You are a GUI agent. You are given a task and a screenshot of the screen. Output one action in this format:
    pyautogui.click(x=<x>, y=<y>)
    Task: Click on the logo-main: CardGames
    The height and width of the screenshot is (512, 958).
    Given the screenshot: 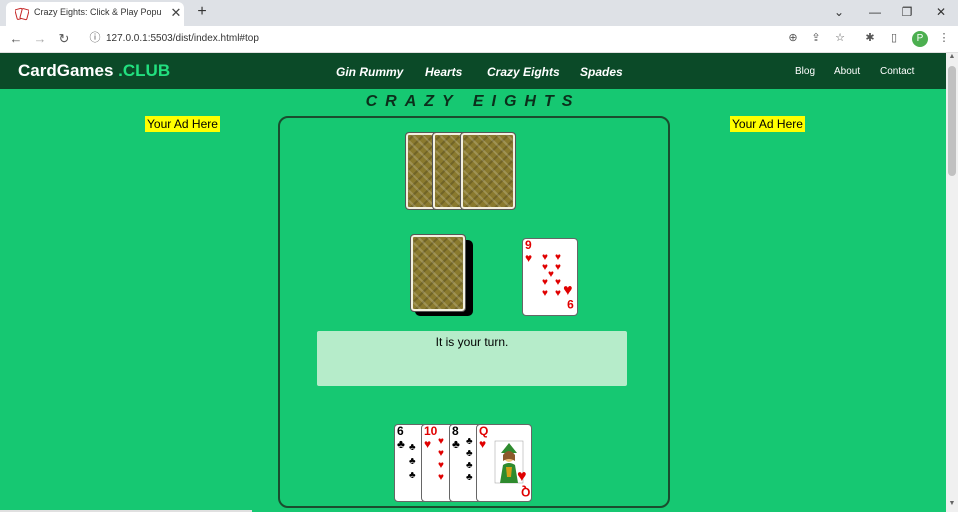 What is the action you would take?
    pyautogui.click(x=66, y=70)
    